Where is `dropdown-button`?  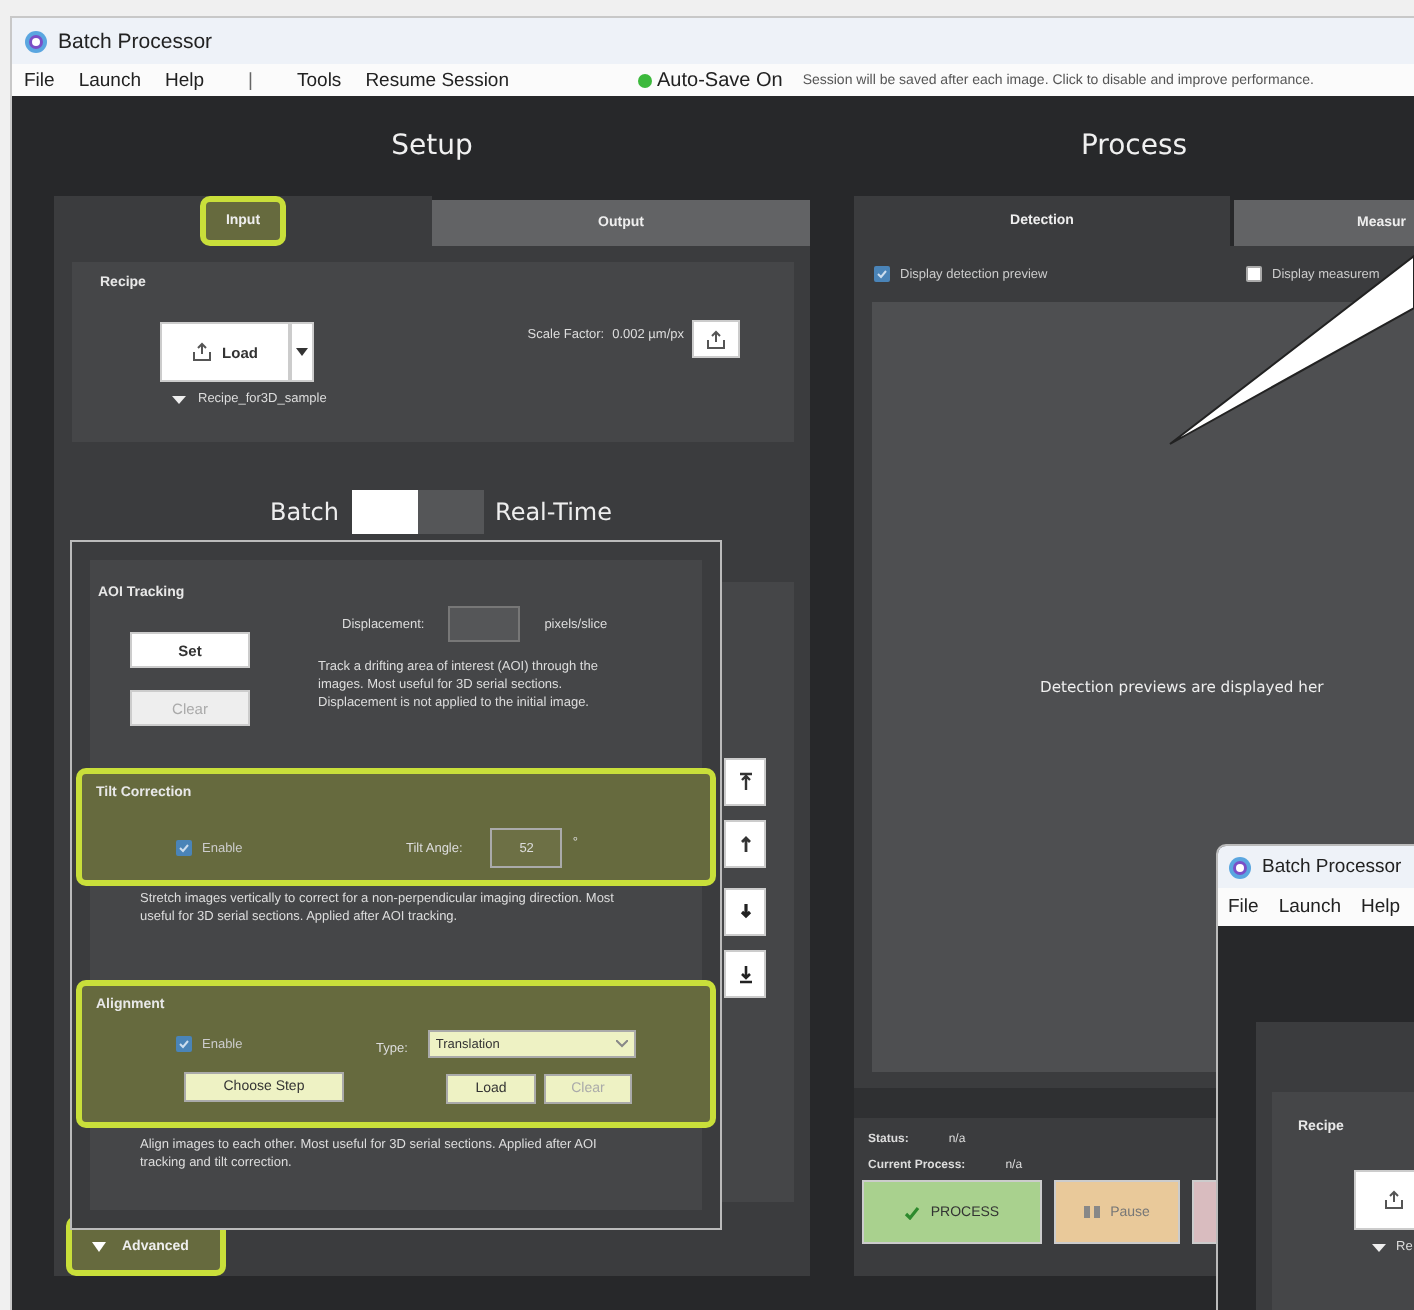 dropdown-button is located at coordinates (302, 352).